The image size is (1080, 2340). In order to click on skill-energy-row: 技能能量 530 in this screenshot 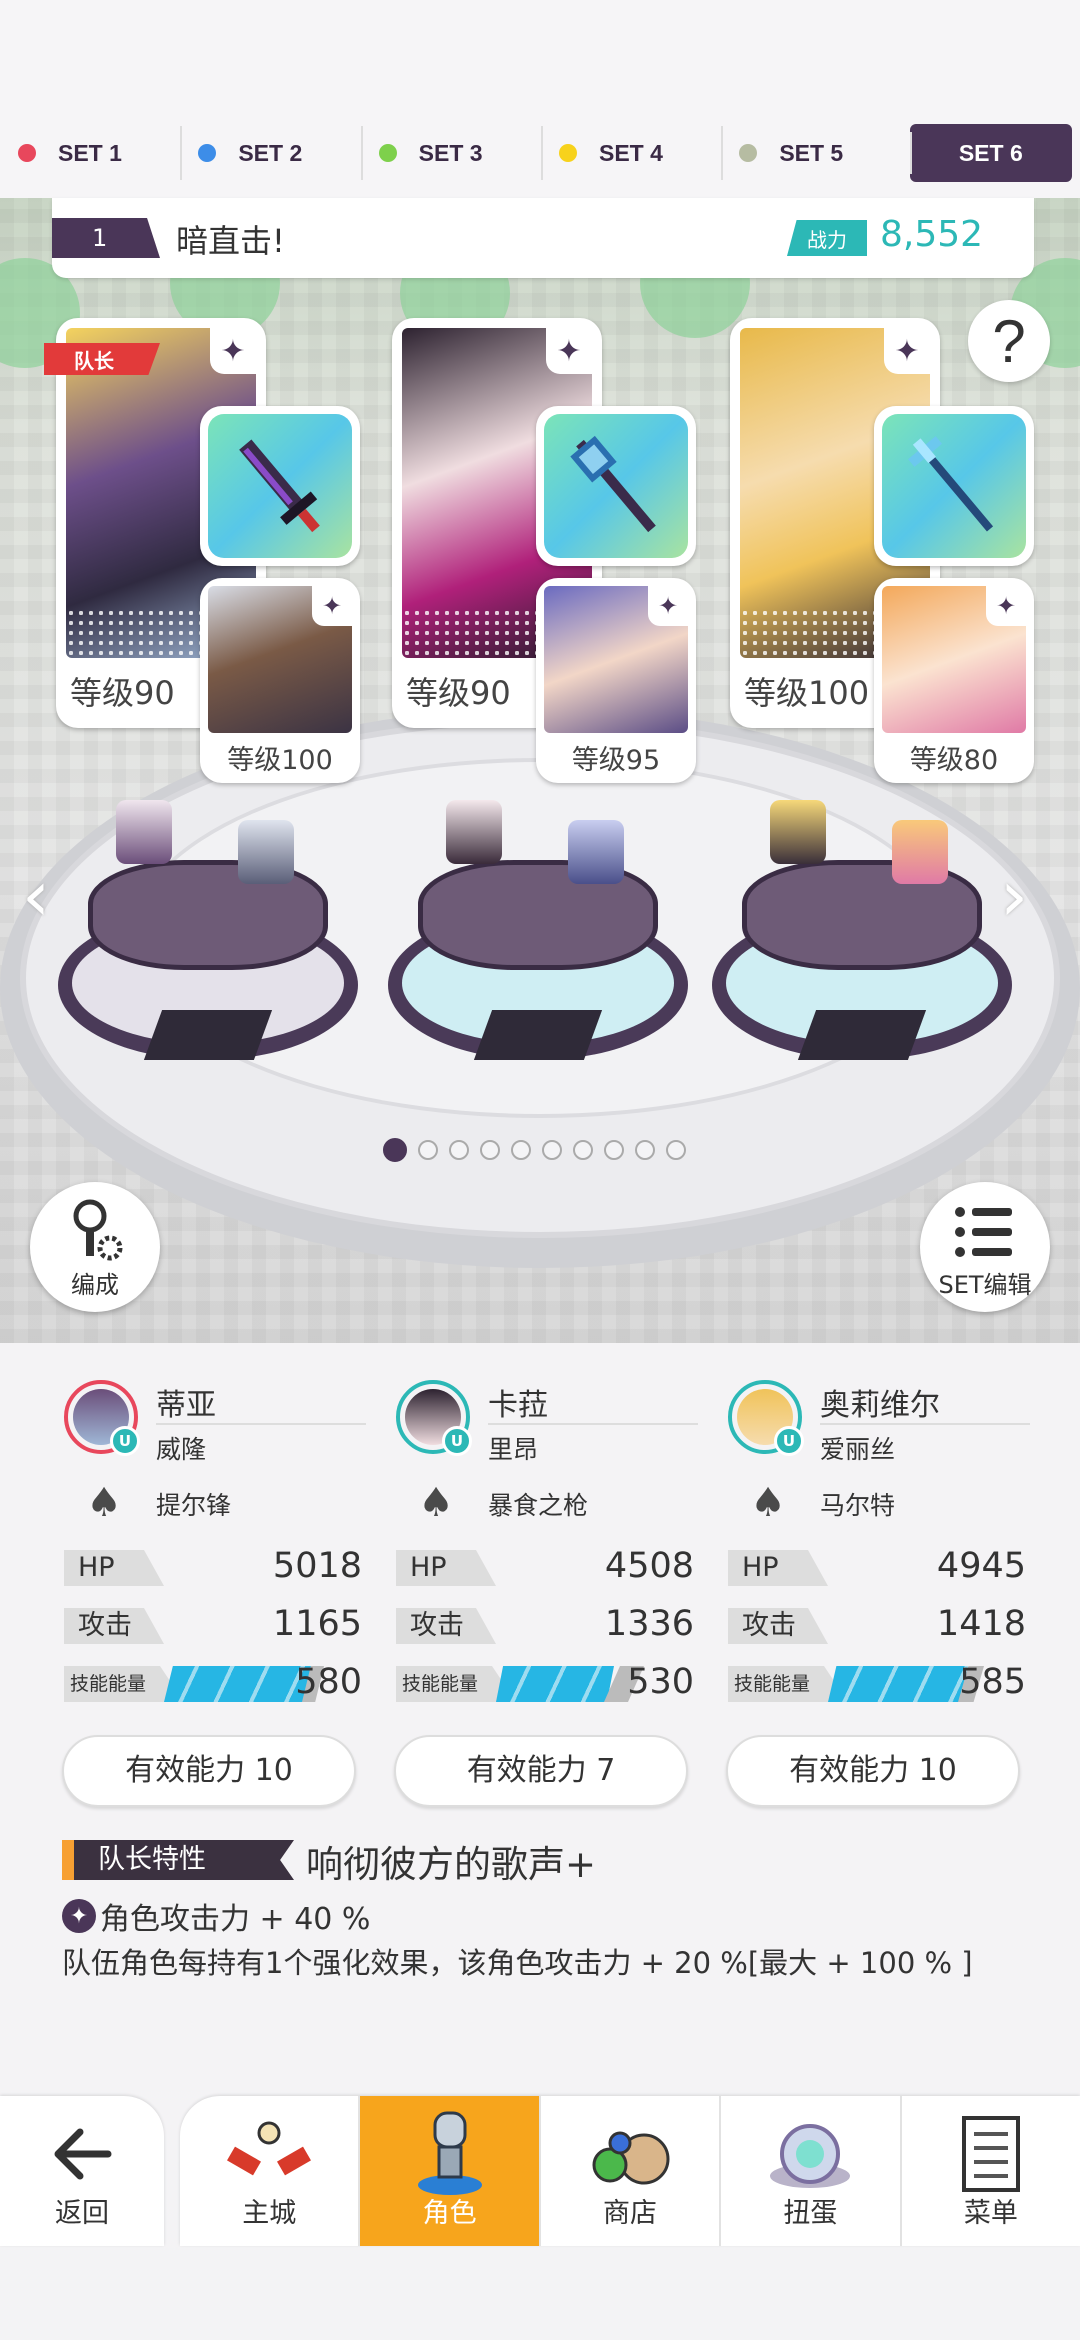, I will do `click(545, 1684)`.